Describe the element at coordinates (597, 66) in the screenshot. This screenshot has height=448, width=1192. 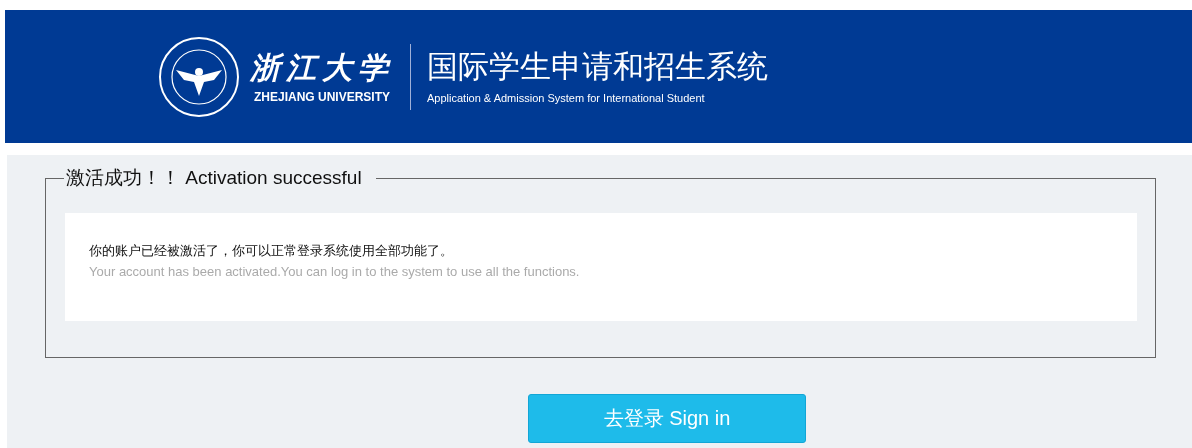
I see `system-title: 国际学生申请和招生系统` at that location.